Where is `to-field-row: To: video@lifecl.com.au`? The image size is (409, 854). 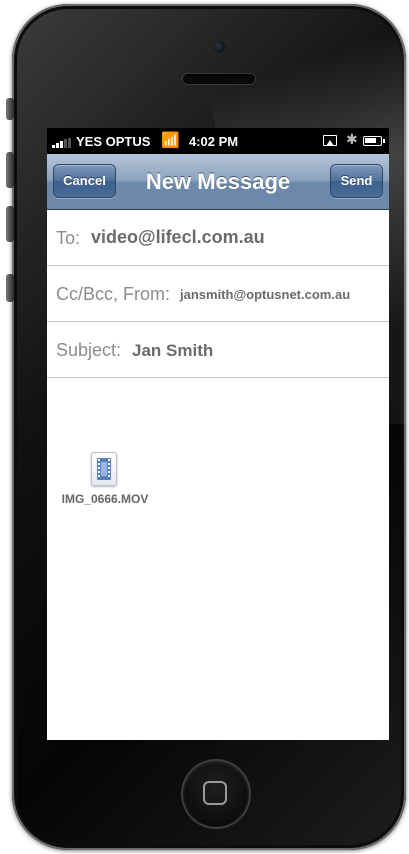
to-field-row: To: video@lifecl.com.au is located at coordinates (218, 238).